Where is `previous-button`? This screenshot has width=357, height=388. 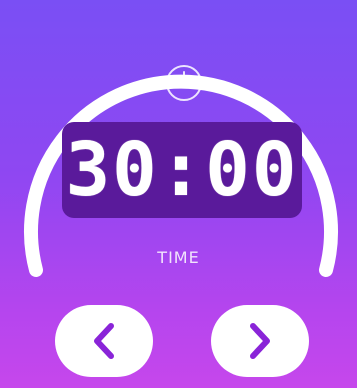 previous-button is located at coordinates (104, 341).